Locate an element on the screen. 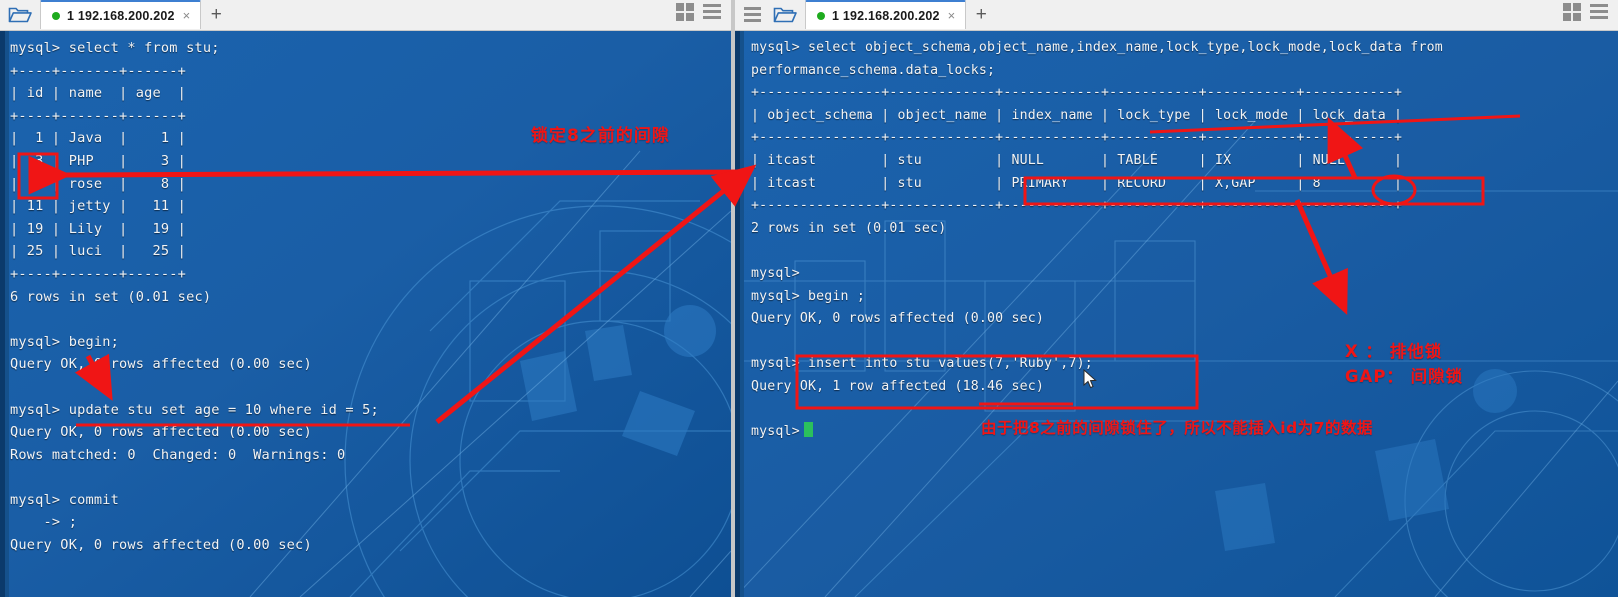 Image resolution: width=1618 pixels, height=597 pixels. right-tab-bar: 1 192.168.200.202 × + is located at coordinates (1176, 15).